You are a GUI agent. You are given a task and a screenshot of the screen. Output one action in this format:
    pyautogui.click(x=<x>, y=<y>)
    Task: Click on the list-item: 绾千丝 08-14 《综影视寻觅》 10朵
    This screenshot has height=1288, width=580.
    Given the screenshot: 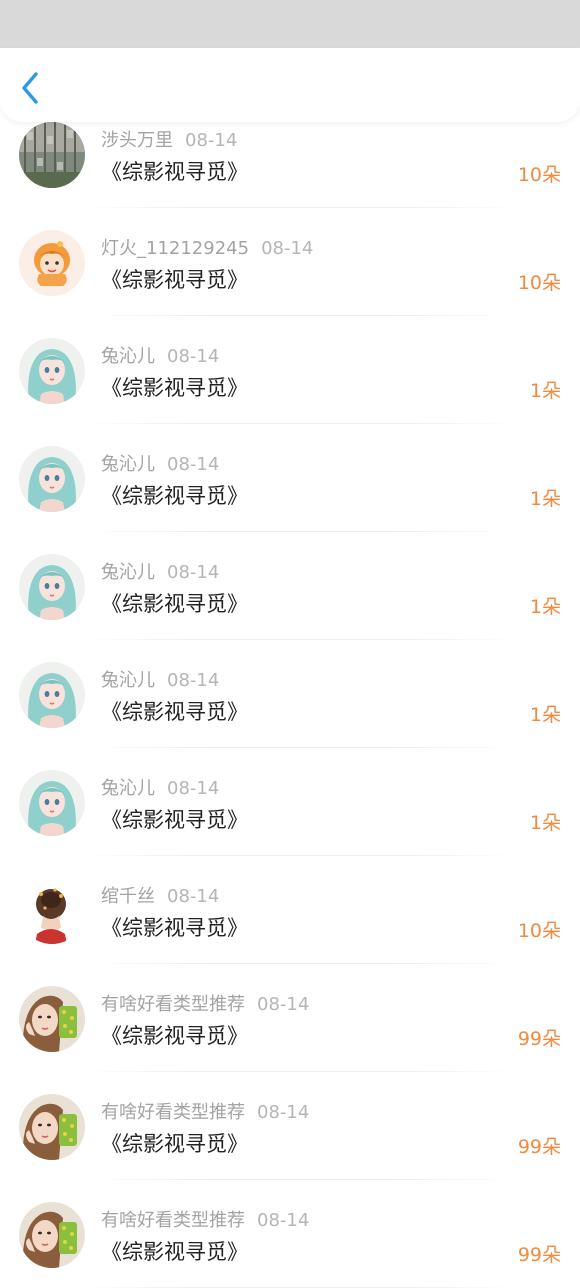 What is the action you would take?
    pyautogui.click(x=290, y=910)
    